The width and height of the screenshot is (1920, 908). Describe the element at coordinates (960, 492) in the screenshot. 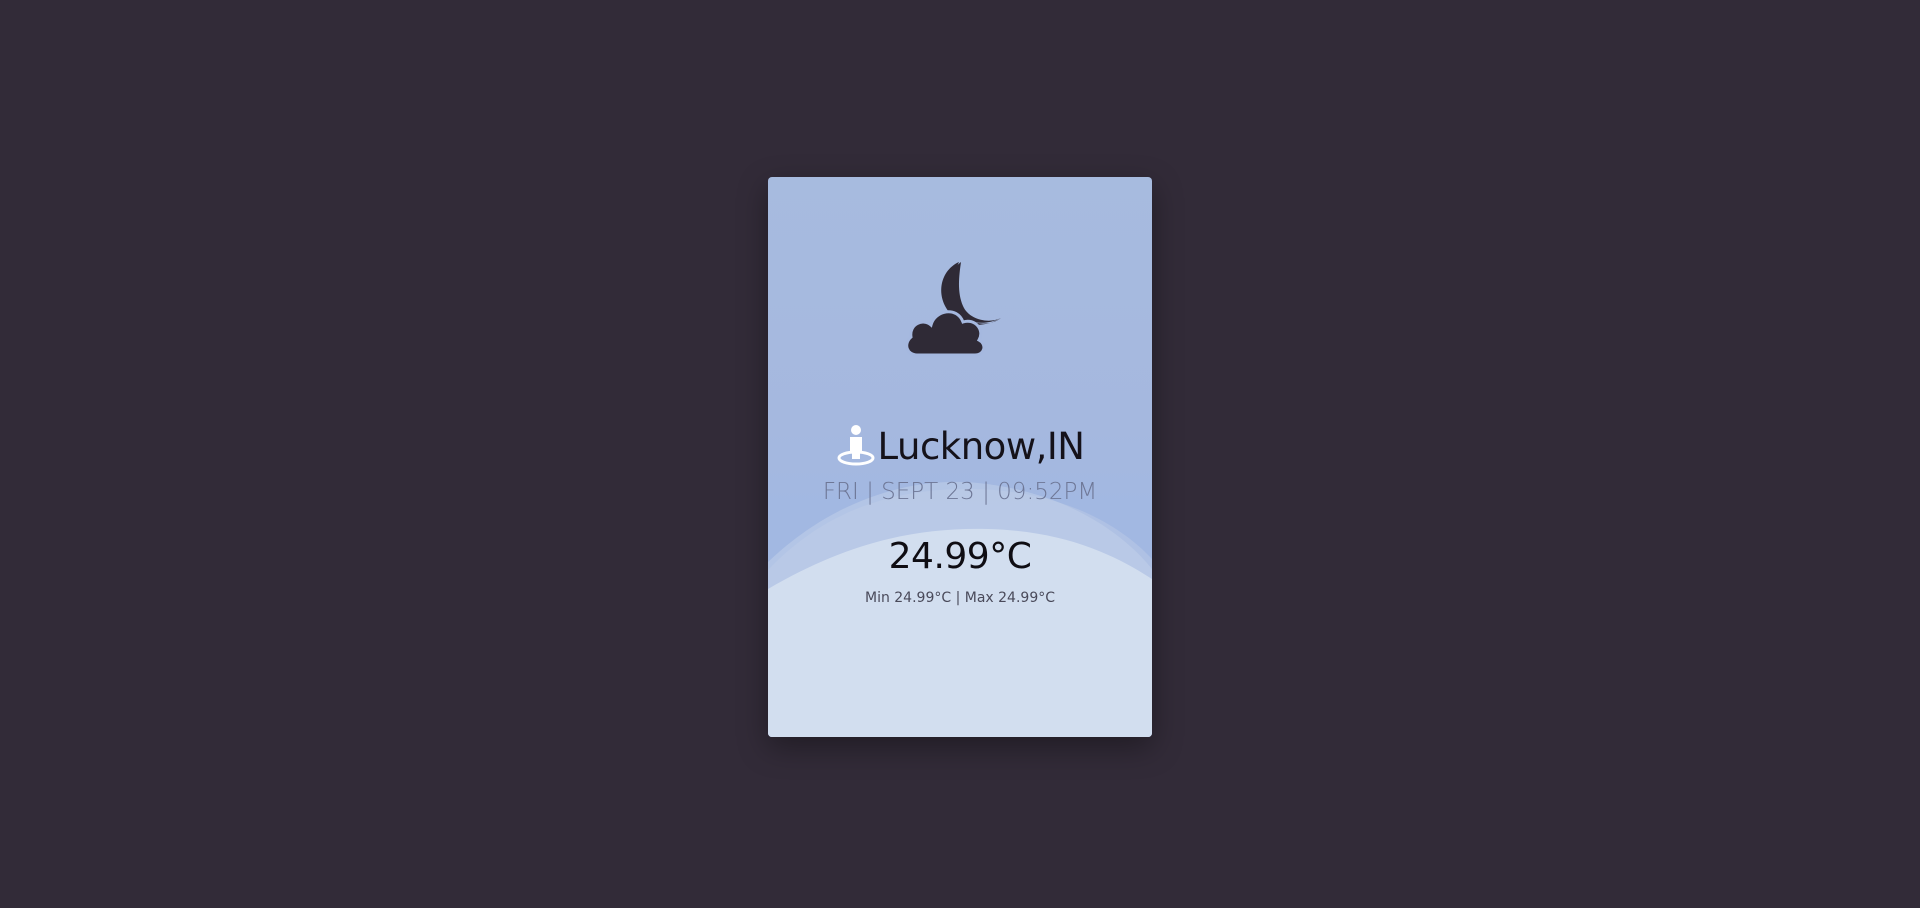

I see `date-time: FRI | SEPT 23 | 09:52PM` at that location.